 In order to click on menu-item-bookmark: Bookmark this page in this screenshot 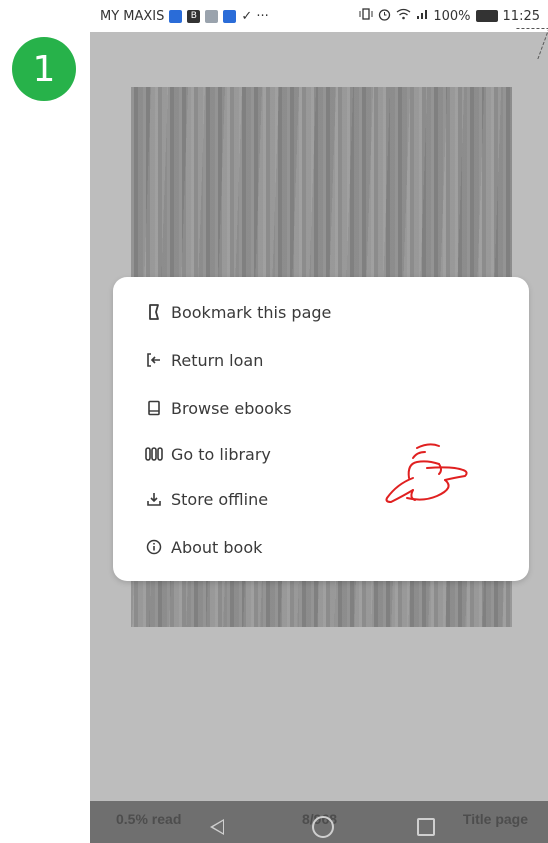, I will do `click(238, 312)`.